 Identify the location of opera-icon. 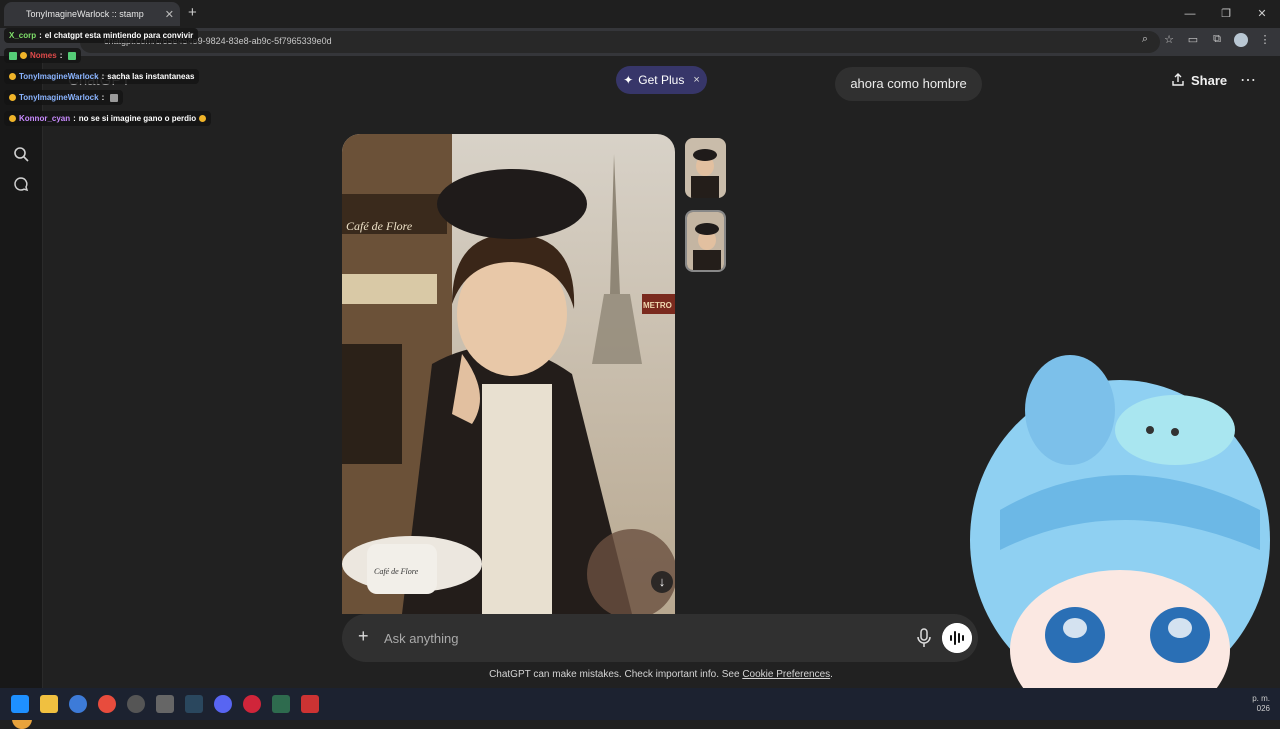
(252, 704).